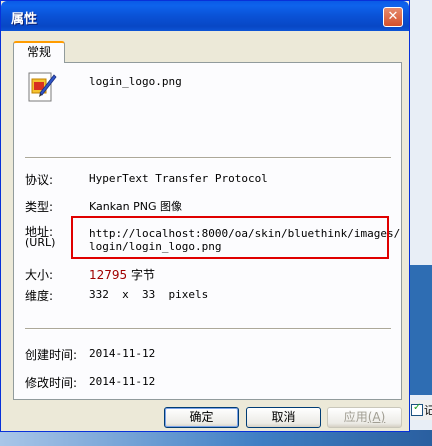 The height and width of the screenshot is (446, 432). I want to click on type-label: 类型:, so click(39, 207).